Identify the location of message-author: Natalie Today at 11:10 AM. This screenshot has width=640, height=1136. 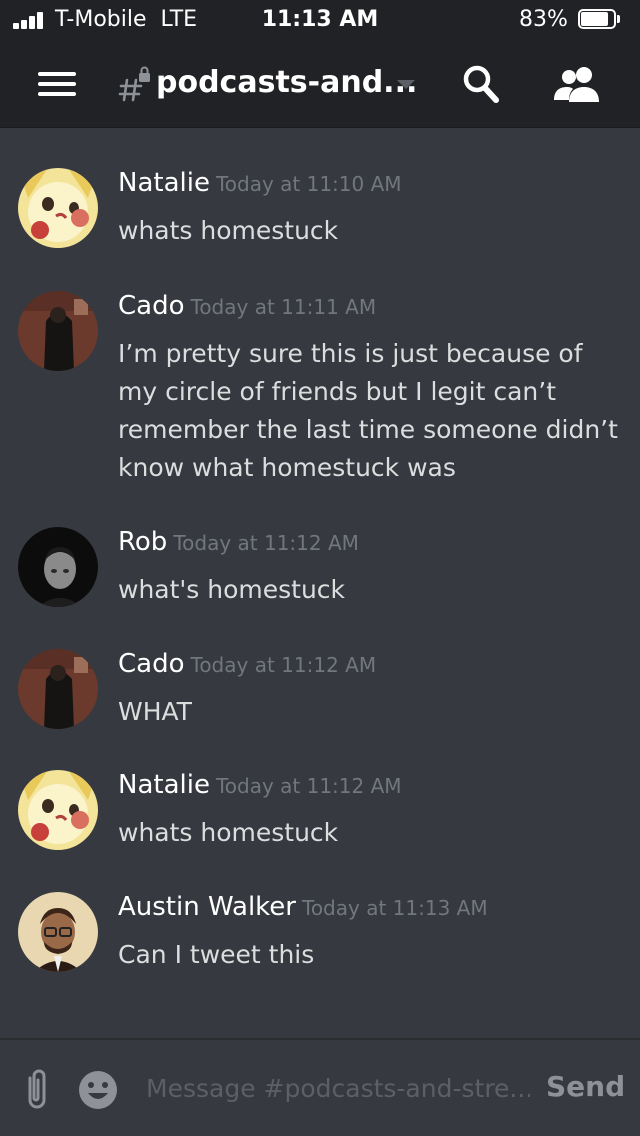
(260, 183).